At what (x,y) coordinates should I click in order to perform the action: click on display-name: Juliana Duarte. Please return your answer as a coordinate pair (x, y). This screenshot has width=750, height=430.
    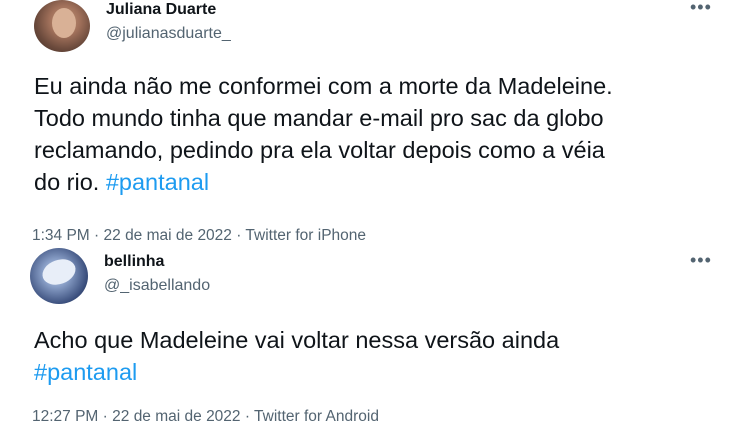
    Looking at the image, I should click on (161, 10).